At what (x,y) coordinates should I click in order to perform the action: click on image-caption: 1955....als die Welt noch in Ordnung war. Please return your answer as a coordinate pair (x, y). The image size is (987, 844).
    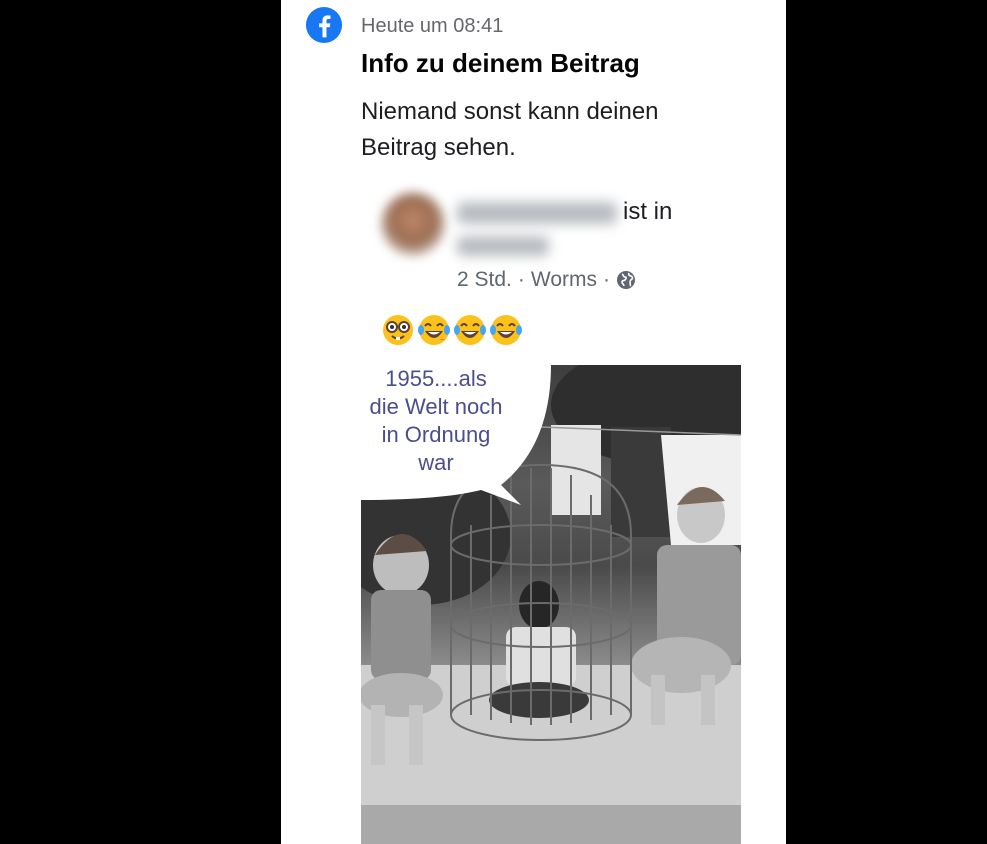
    Looking at the image, I should click on (436, 421).